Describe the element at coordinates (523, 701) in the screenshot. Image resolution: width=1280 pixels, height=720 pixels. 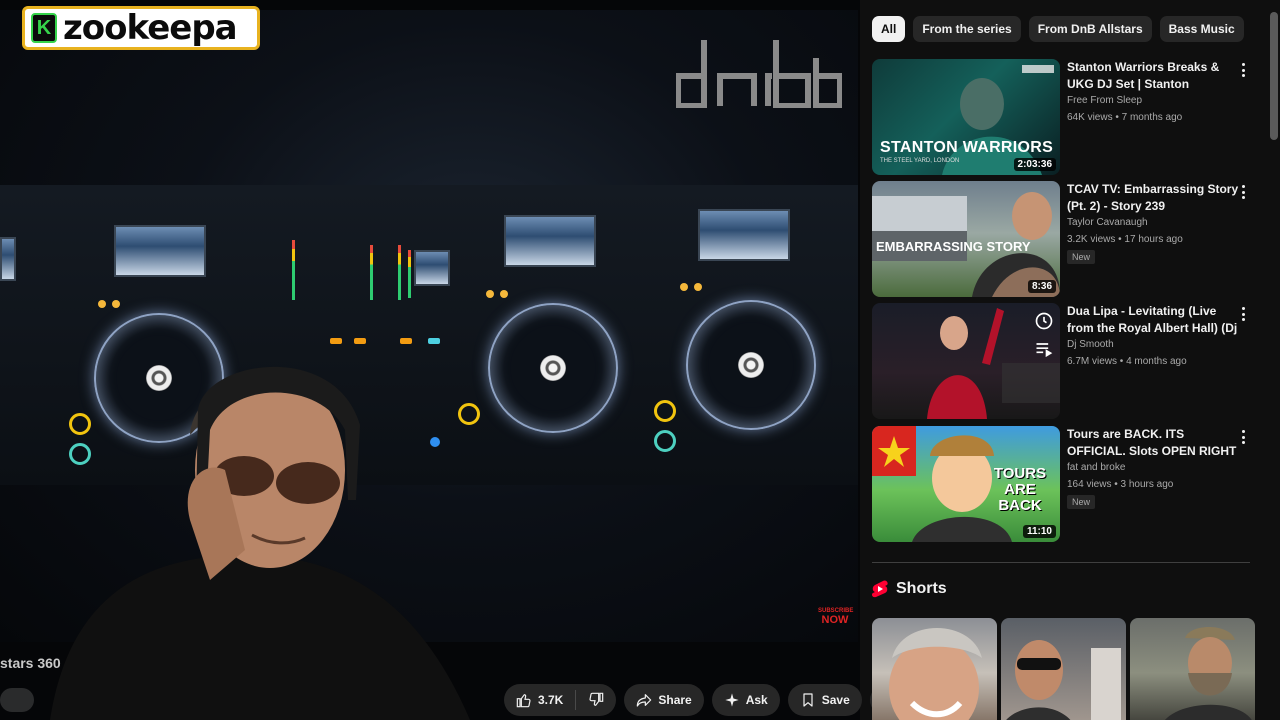
I see `thumbs-up-icon` at that location.